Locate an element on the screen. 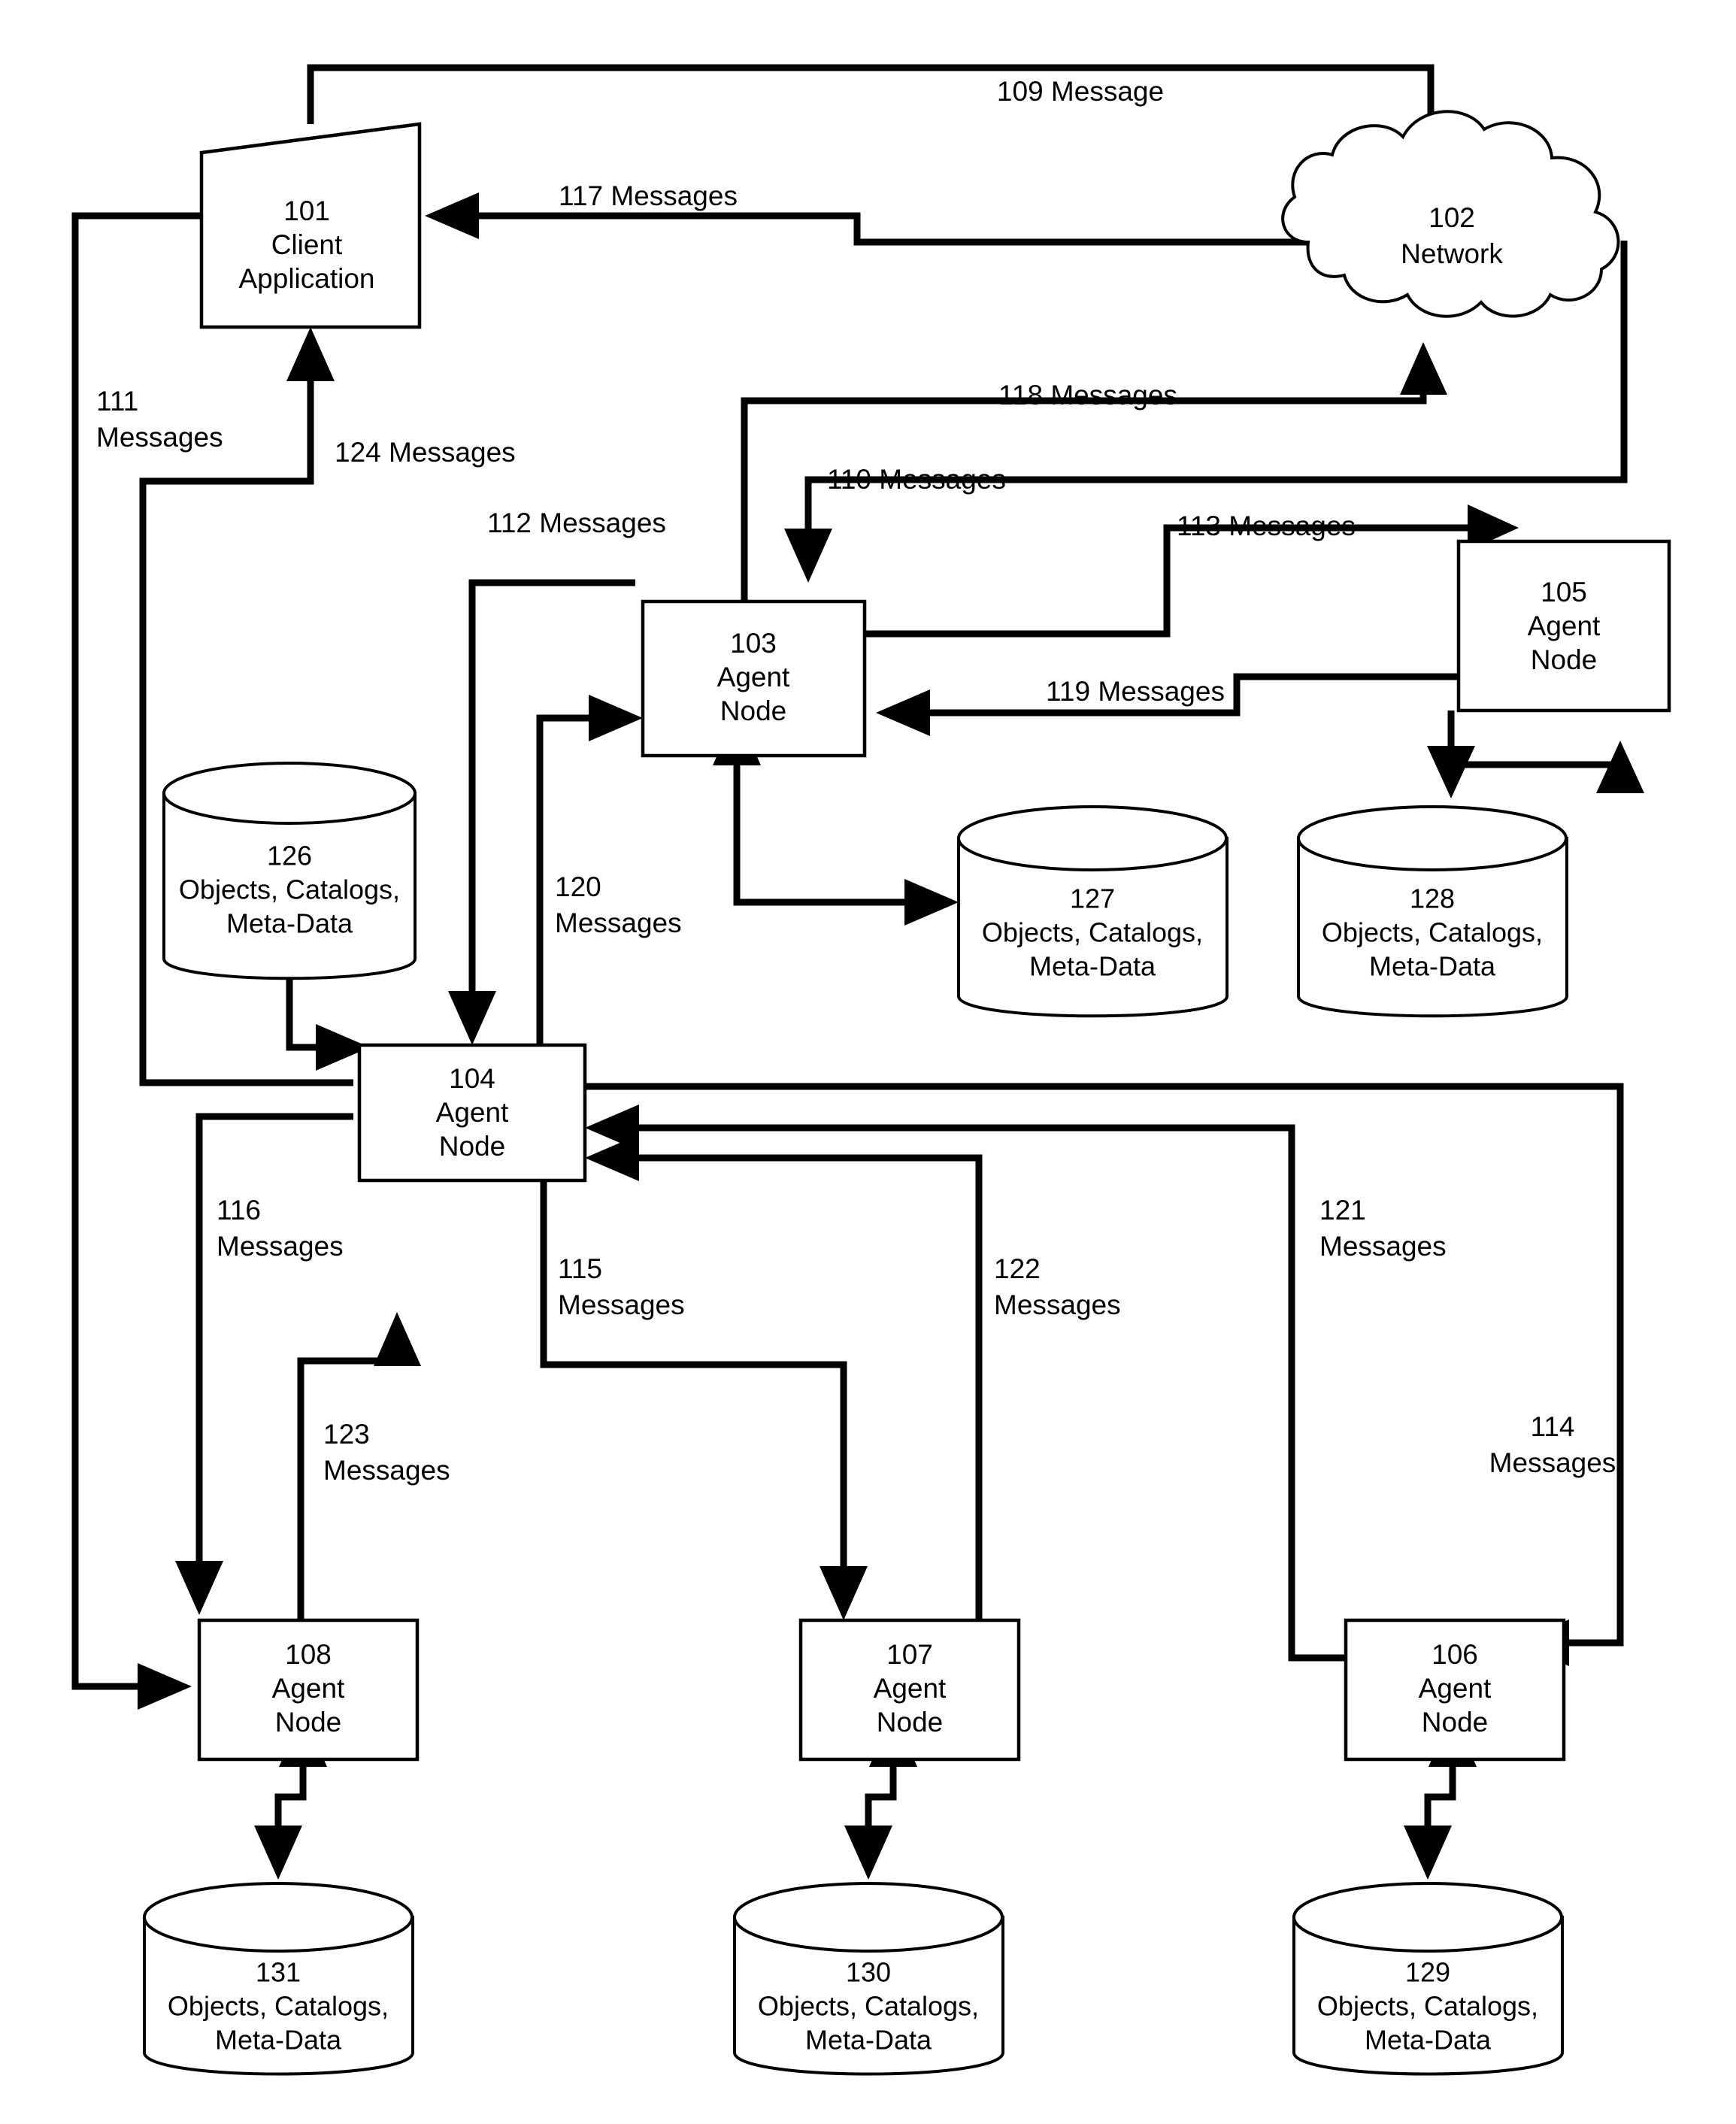  node-101-line3: Application is located at coordinates (306, 278).